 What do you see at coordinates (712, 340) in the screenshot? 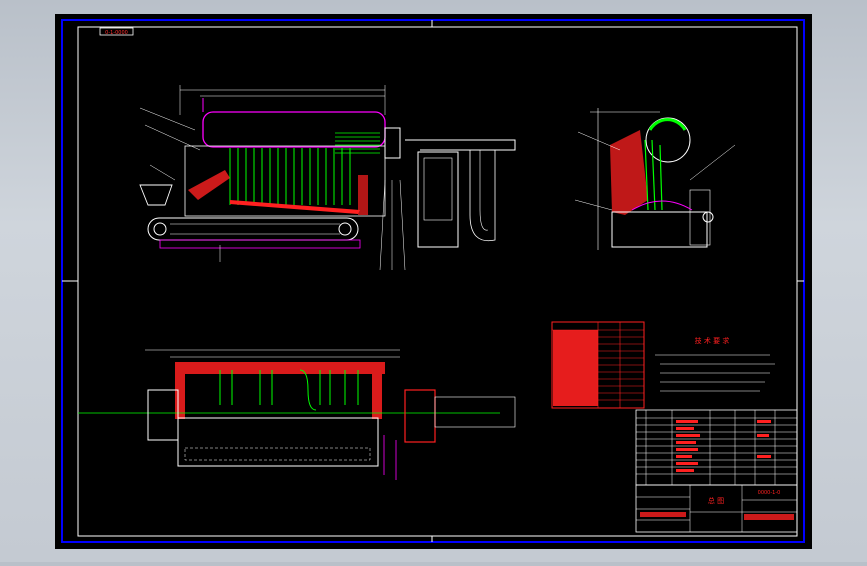
I see `tech-requirements-title: 技 术 要 求` at bounding box center [712, 340].